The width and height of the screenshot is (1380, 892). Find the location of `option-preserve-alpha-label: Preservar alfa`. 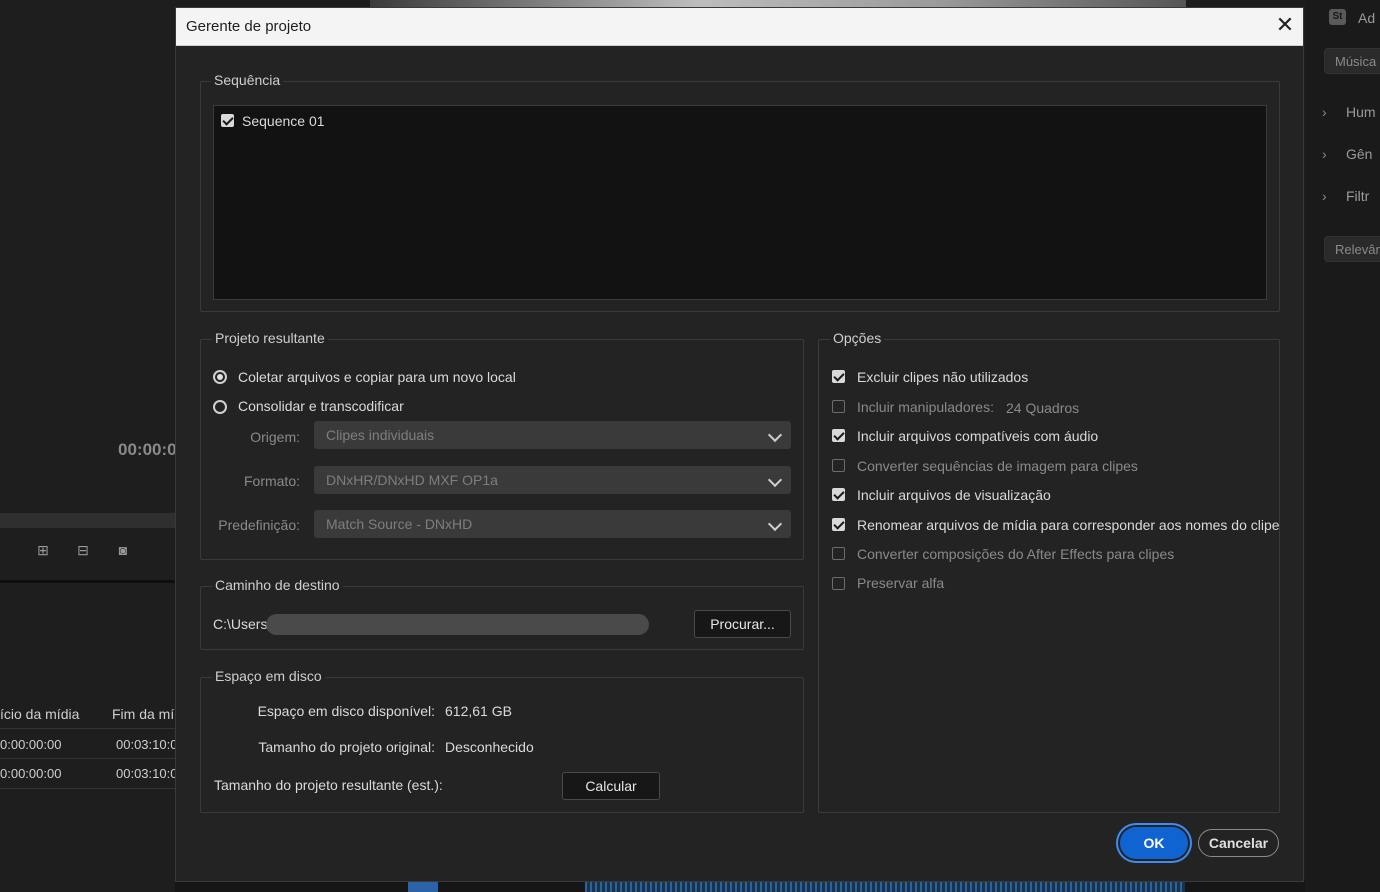

option-preserve-alpha-label: Preservar alfa is located at coordinates (901, 583).